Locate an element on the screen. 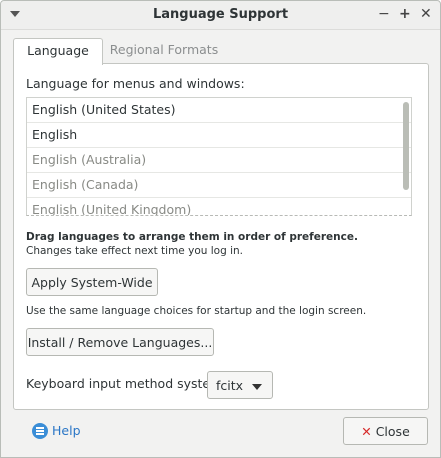 The image size is (441, 458). title-bar: Language Support − + ✕ is located at coordinates (220, 15).